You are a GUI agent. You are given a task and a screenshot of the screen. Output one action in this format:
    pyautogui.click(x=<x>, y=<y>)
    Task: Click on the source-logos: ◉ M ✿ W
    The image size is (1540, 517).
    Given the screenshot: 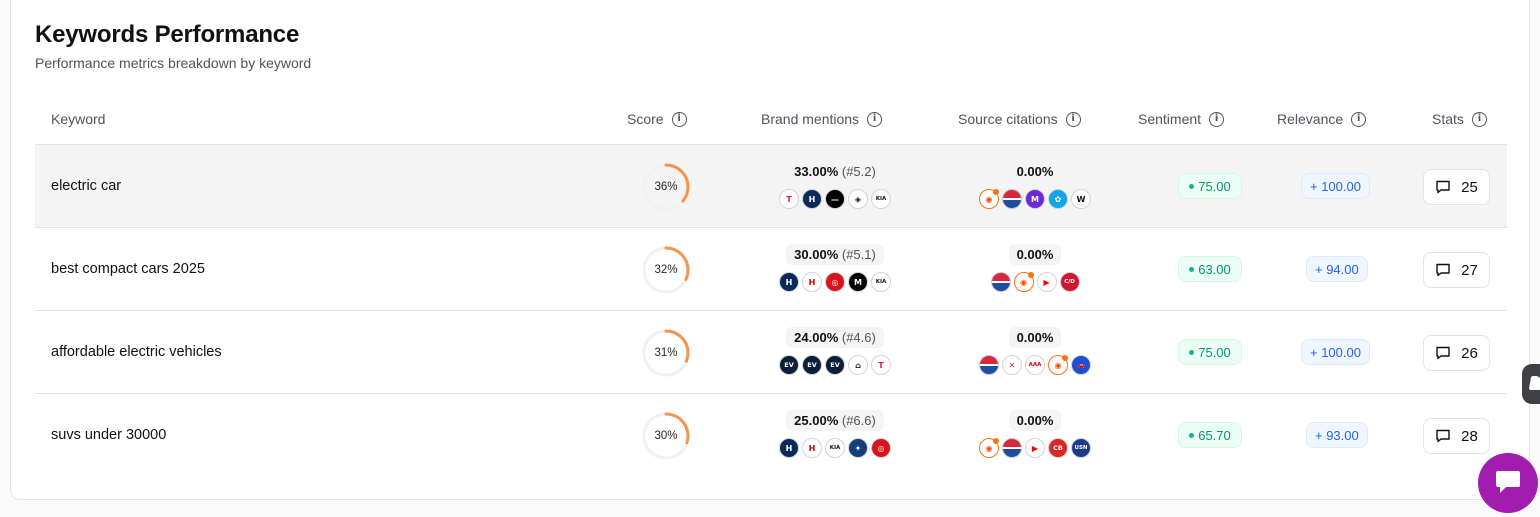 What is the action you would take?
    pyautogui.click(x=1035, y=199)
    